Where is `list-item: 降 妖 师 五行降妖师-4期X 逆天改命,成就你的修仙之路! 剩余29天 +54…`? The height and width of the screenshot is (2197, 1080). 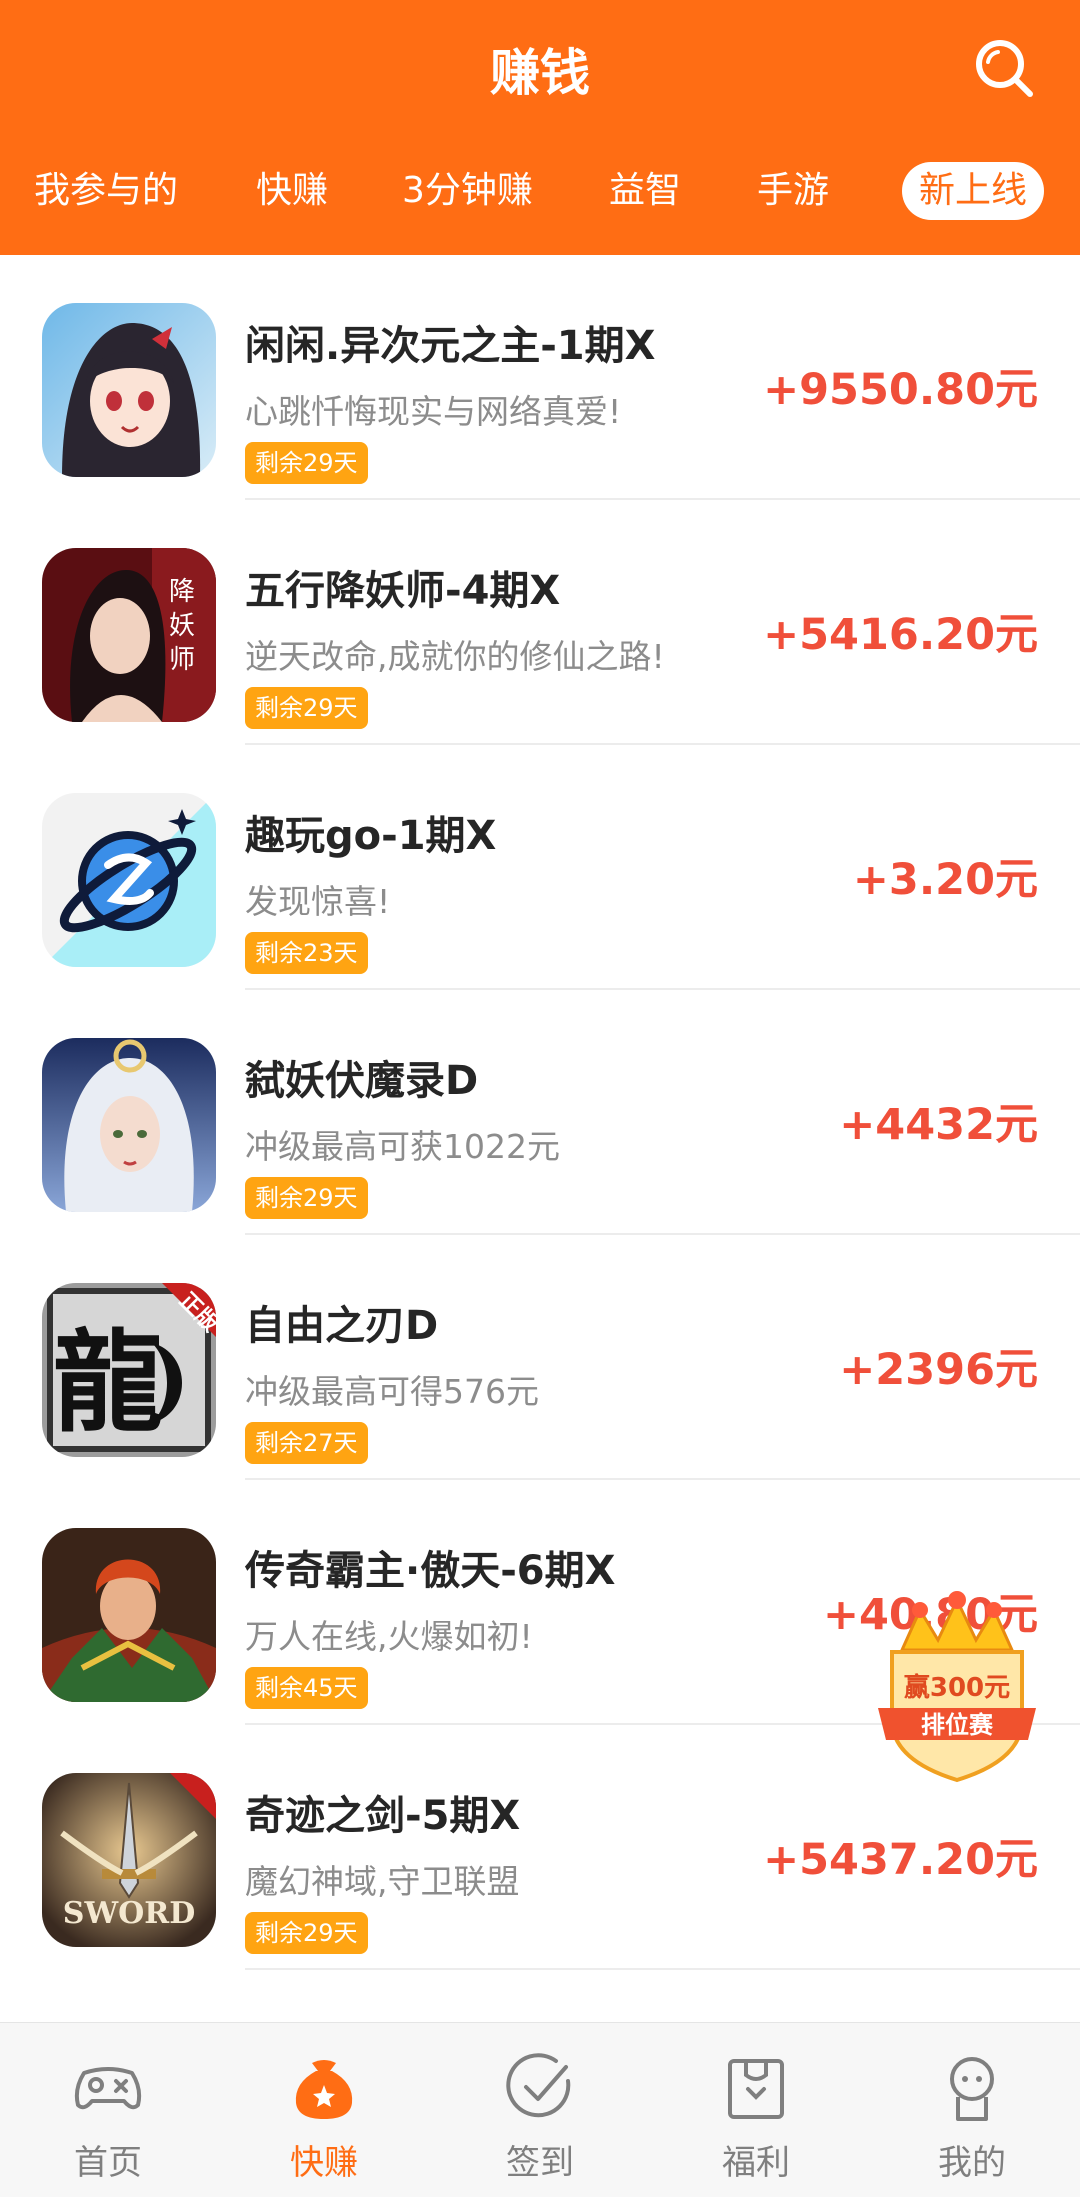 list-item: 降 妖 师 五行降妖师-4期X 逆天改命,成就你的修仙之路! 剩余29天 +54… is located at coordinates (540, 622).